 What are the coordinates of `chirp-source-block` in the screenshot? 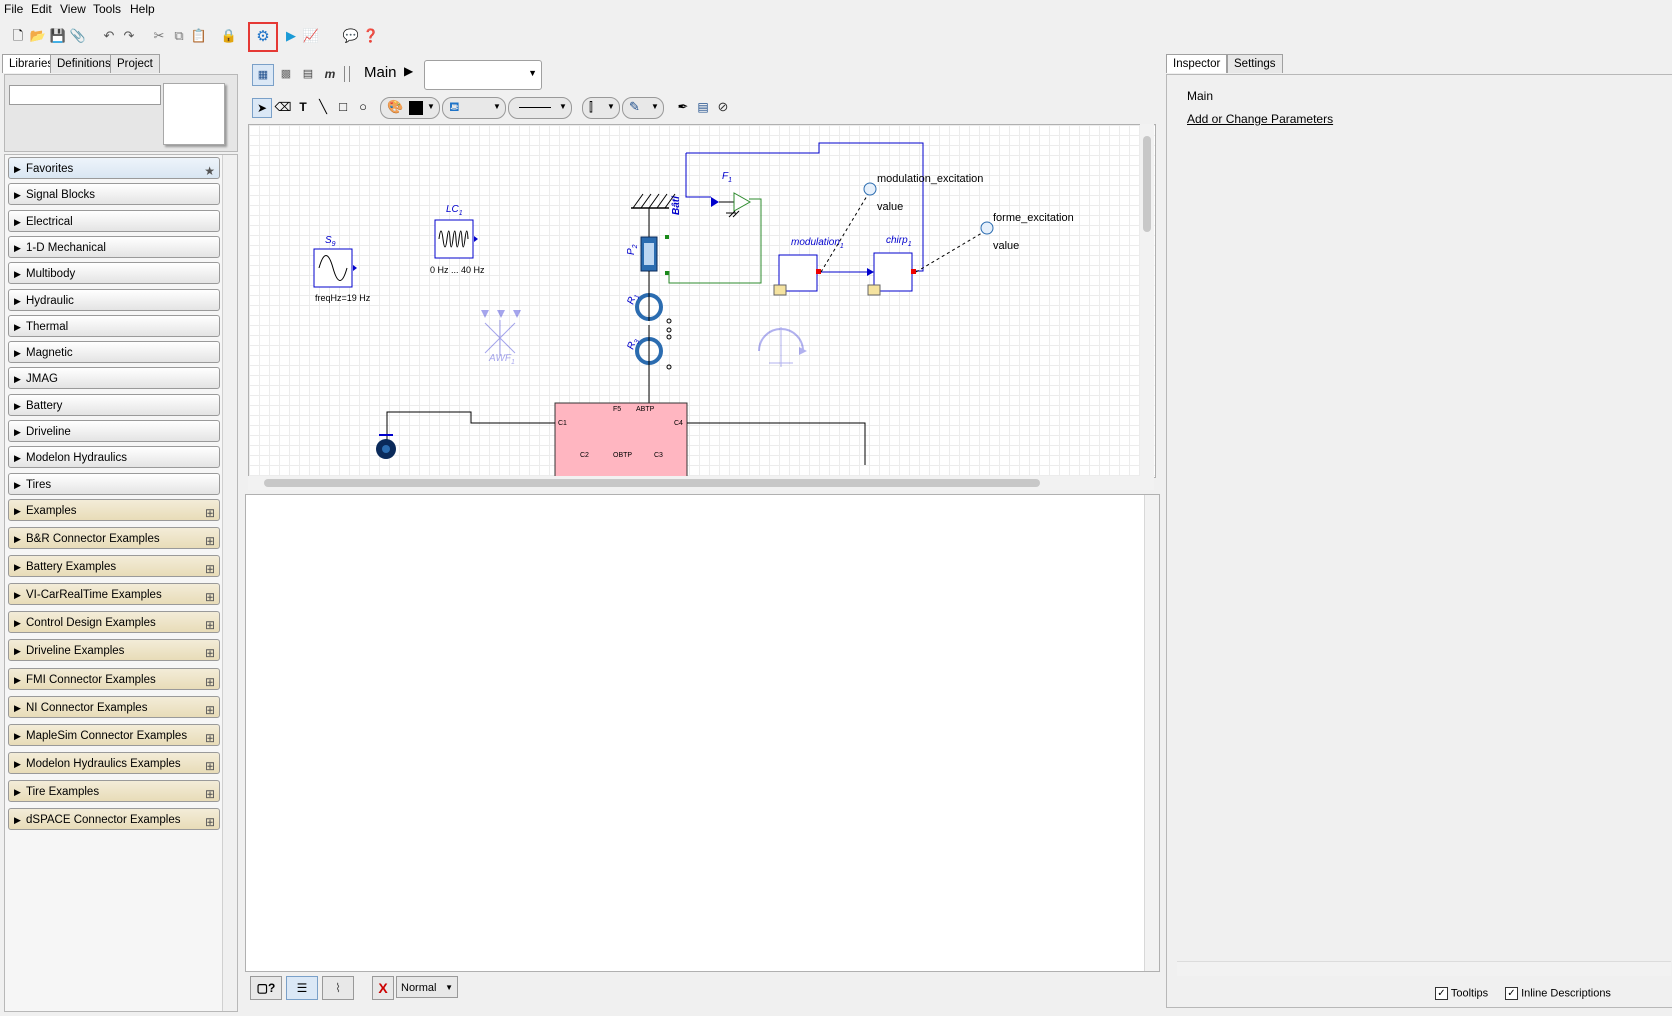 It's located at (456, 239).